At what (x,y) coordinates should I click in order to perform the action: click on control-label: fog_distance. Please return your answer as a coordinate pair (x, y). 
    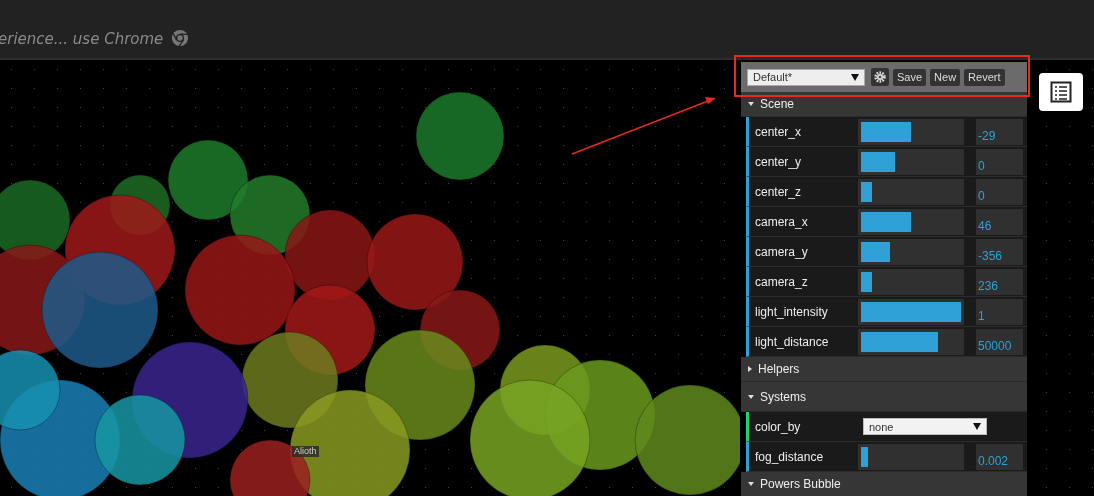
    Looking at the image, I should click on (790, 456).